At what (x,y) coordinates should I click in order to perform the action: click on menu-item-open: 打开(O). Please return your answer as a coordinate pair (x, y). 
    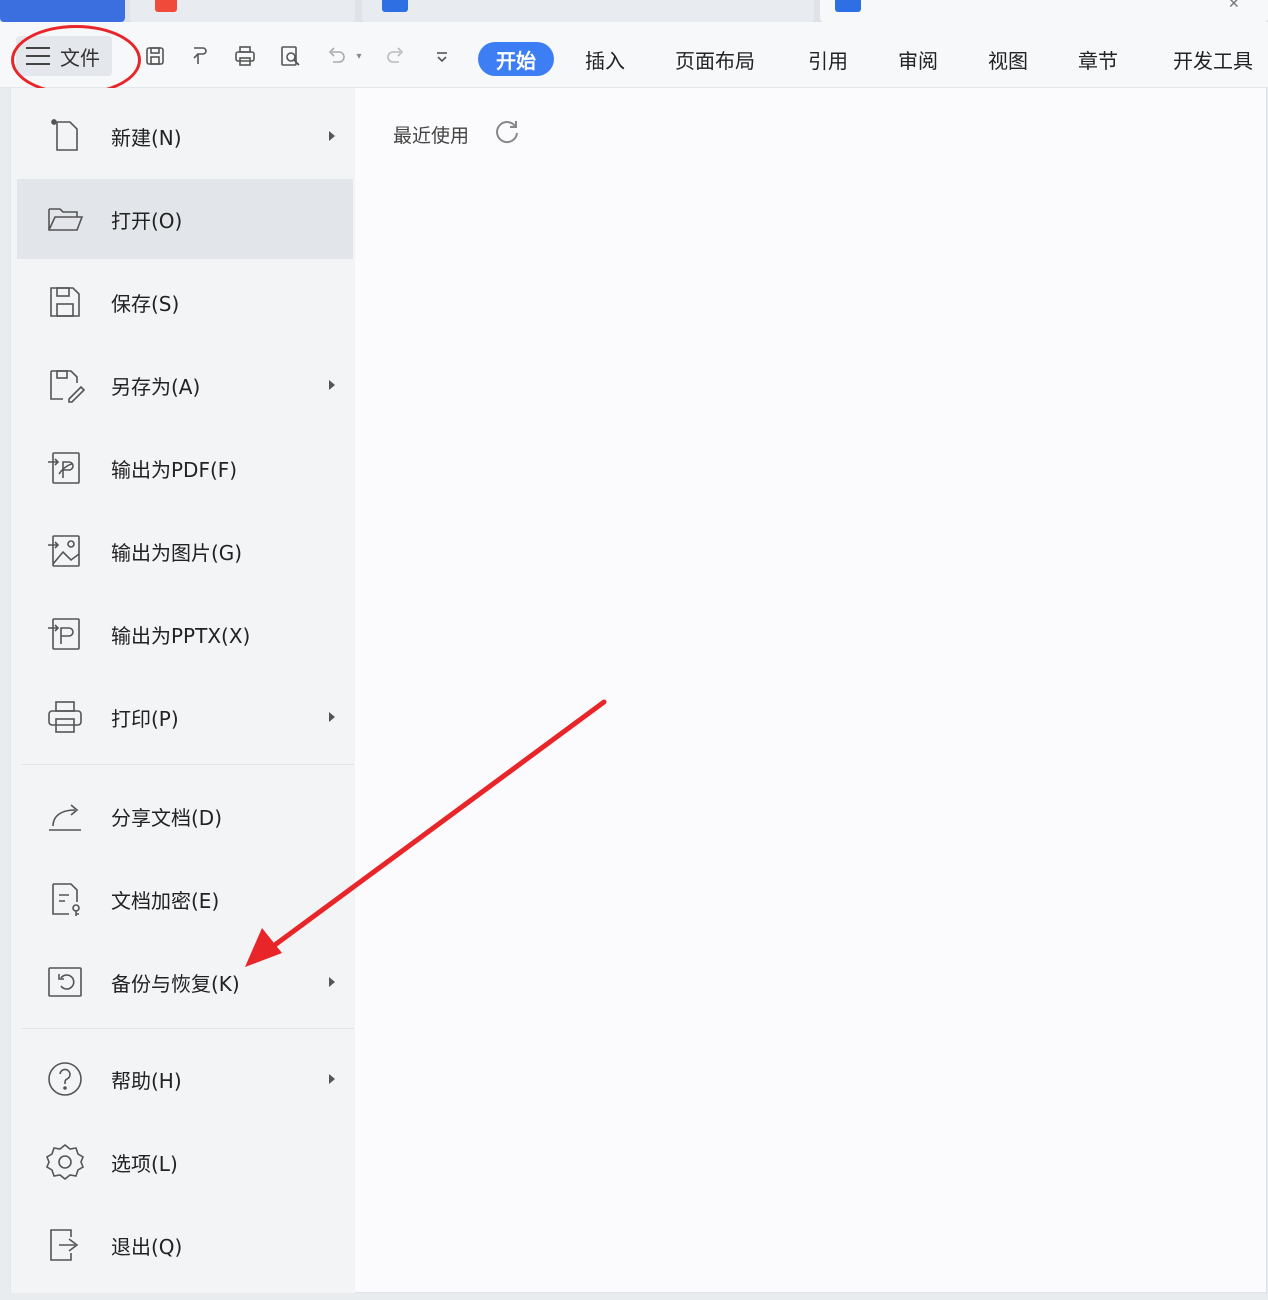
    Looking at the image, I should click on (185, 219).